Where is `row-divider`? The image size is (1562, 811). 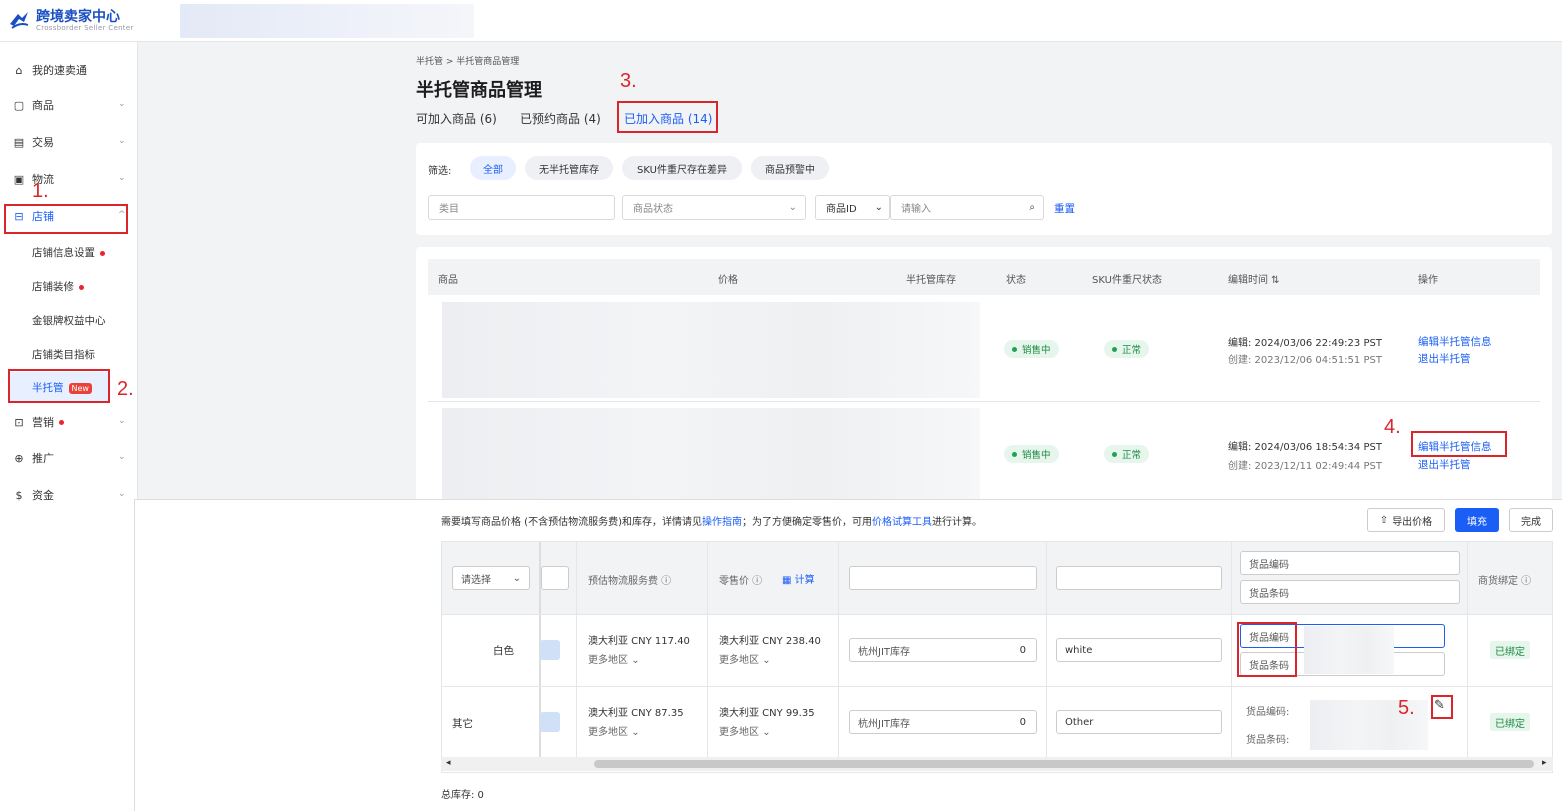
row-divider is located at coordinates (997, 686).